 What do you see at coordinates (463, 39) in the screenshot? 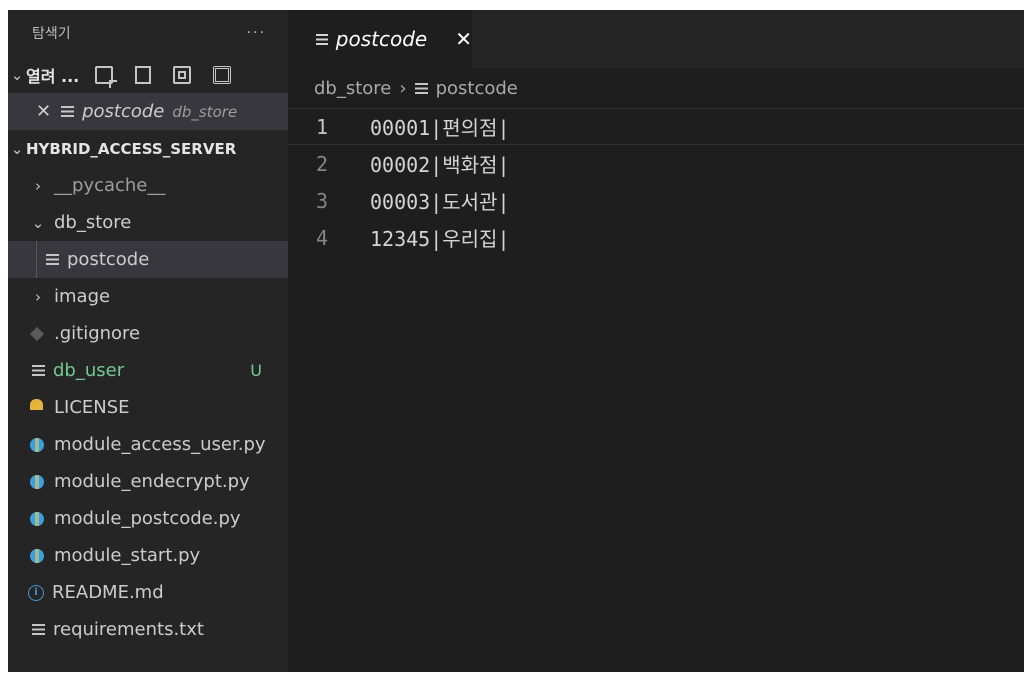
I see `tab-close-button: ✕` at bounding box center [463, 39].